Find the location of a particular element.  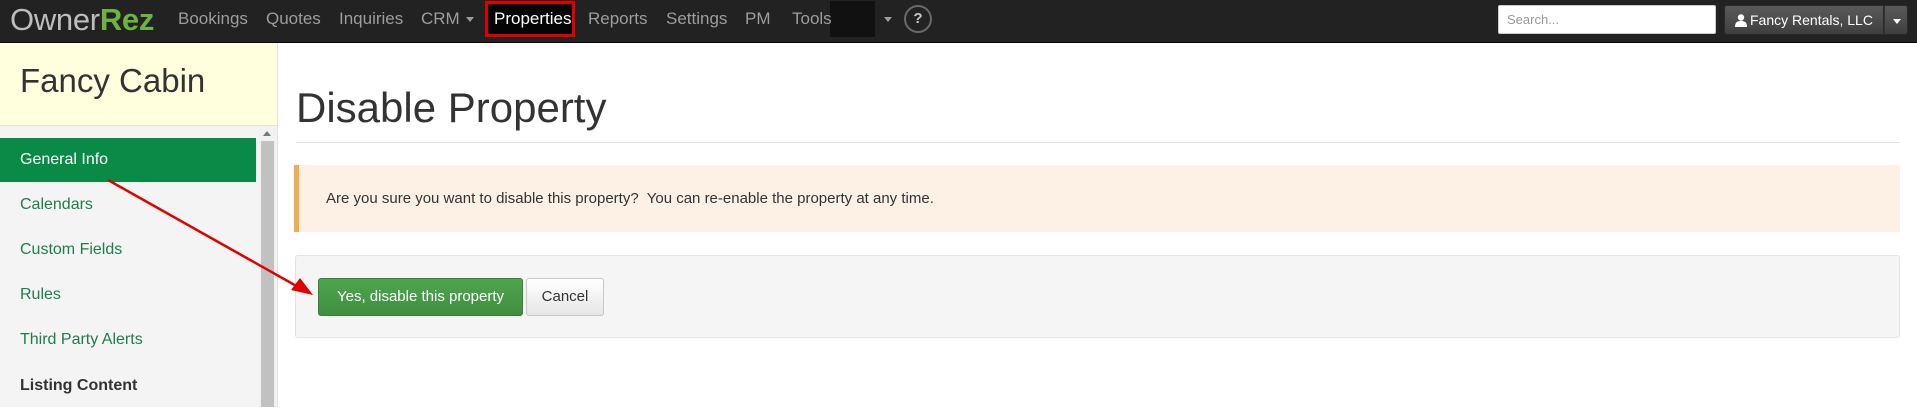

sidebar-item-general-info: General Info is located at coordinates (128, 160).